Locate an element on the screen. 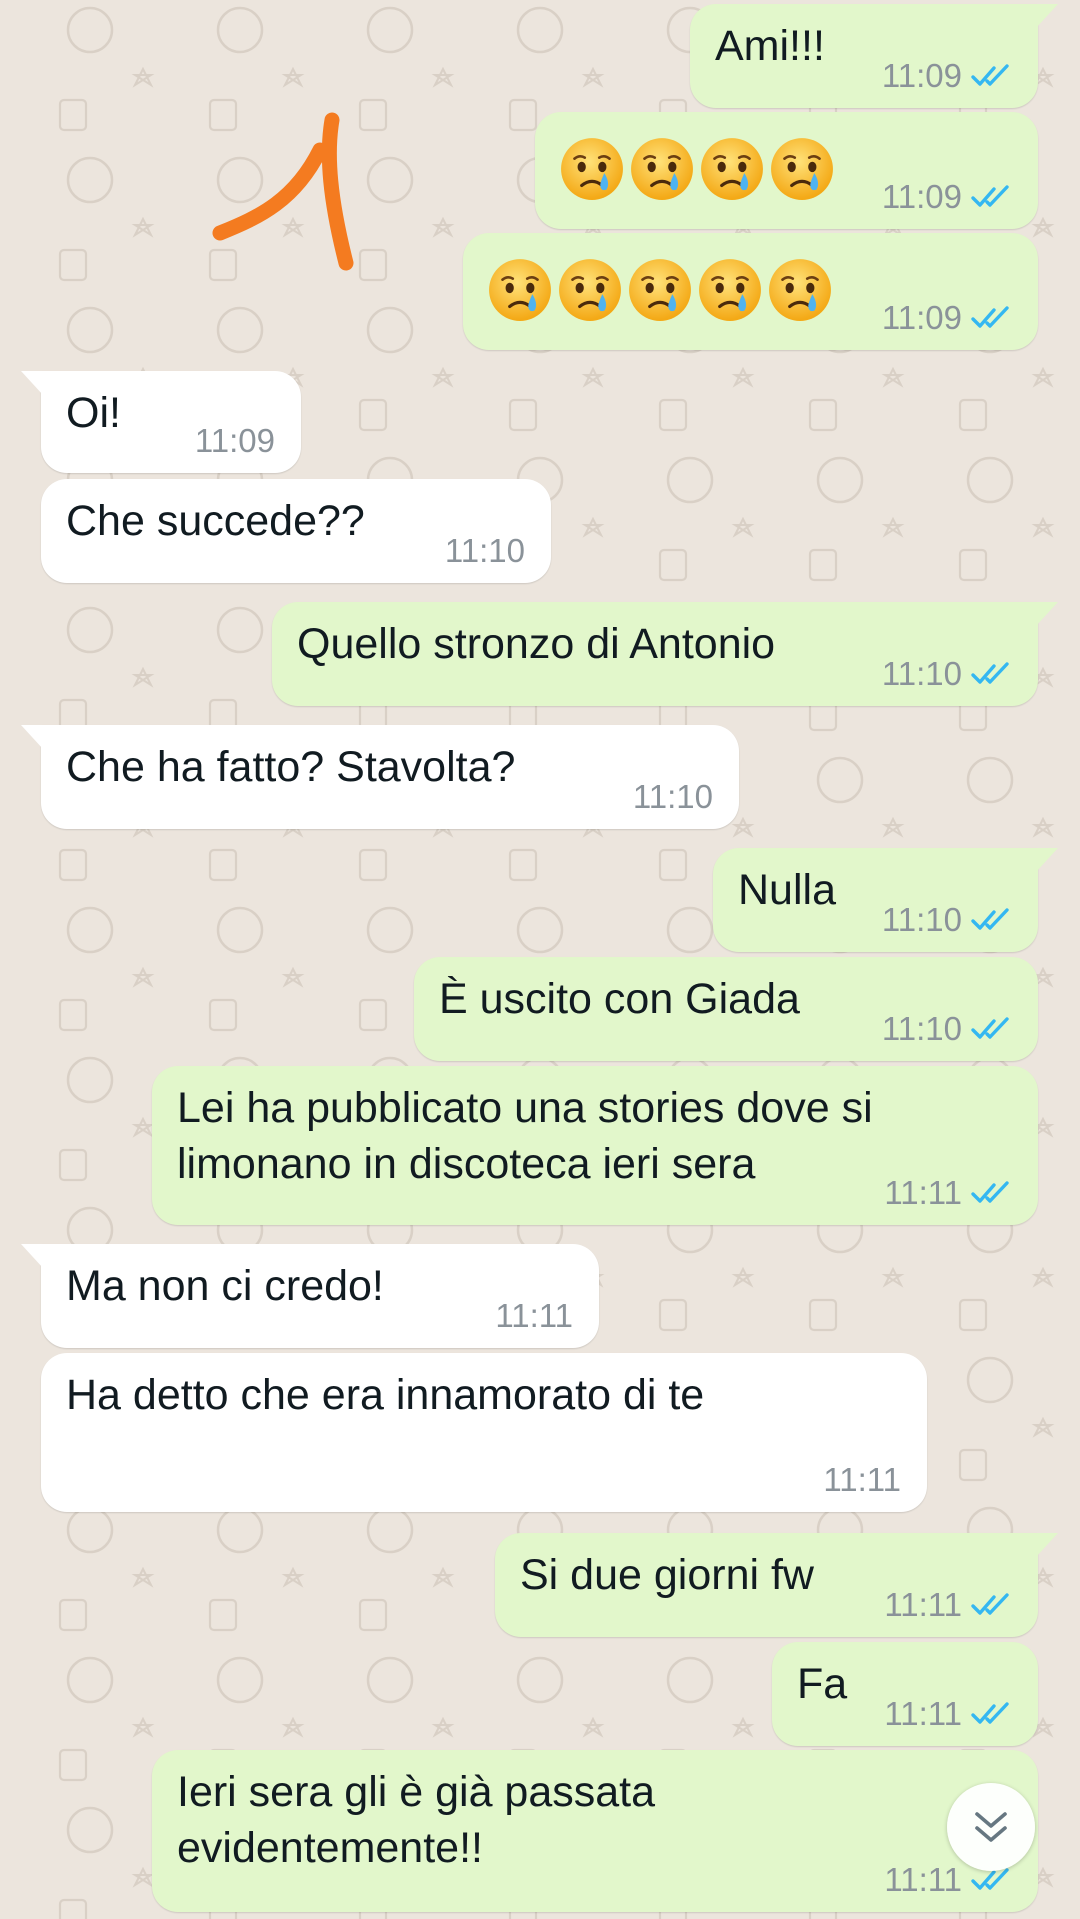 The image size is (1080, 1919). message-bubble-incoming: Ma non ci credo! 11:11 is located at coordinates (310, 1296).